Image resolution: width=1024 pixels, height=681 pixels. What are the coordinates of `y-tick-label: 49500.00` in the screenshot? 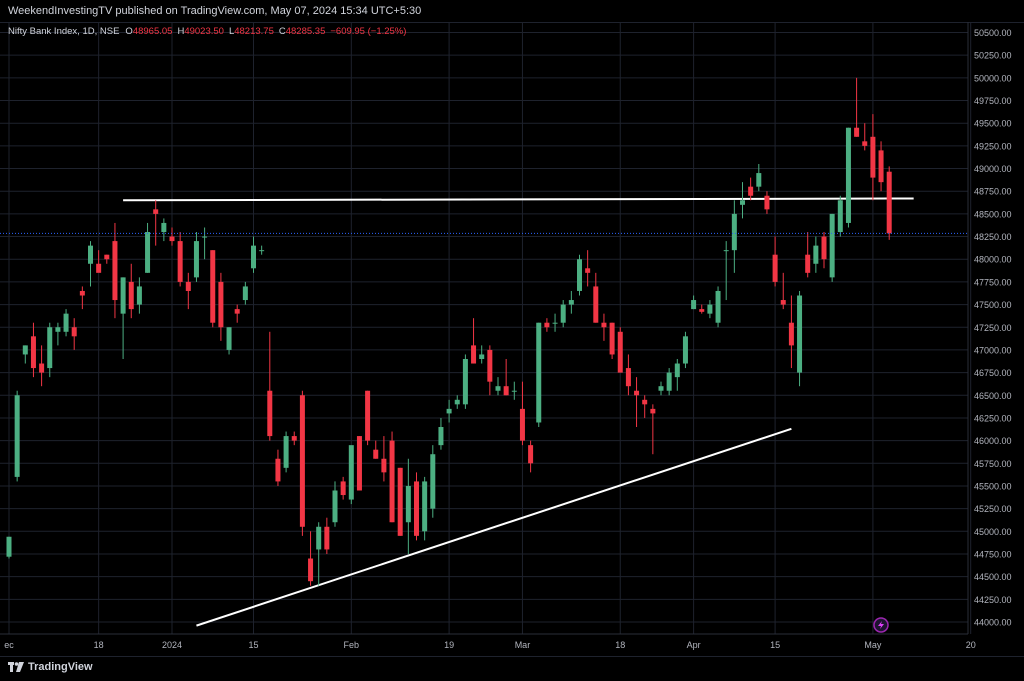 It's located at (993, 124).